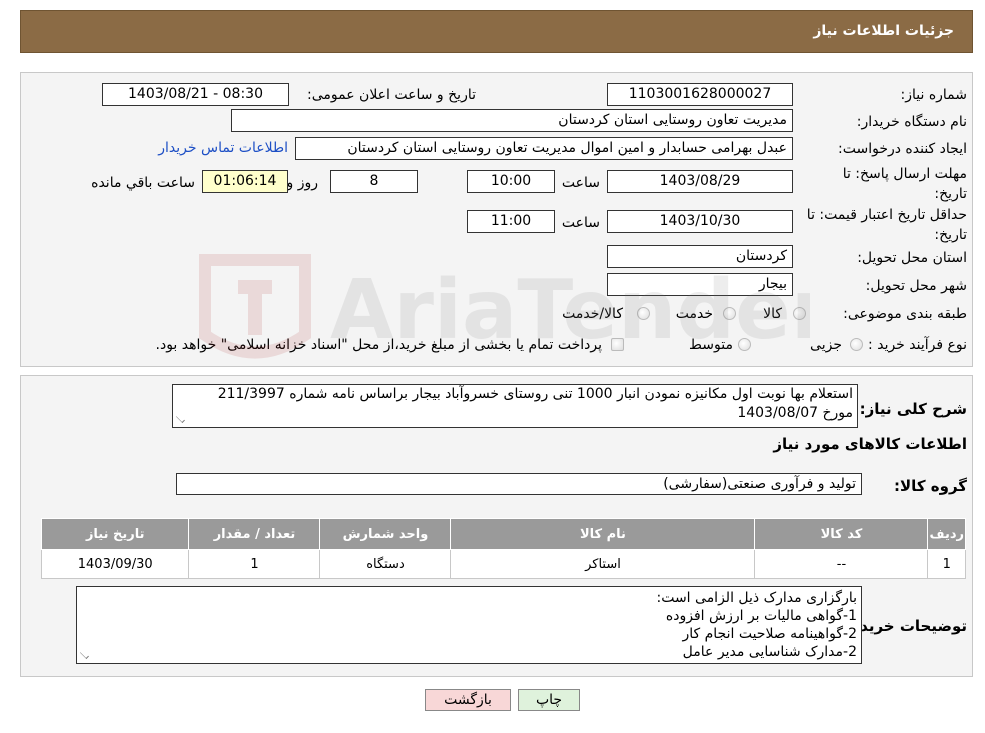 Image resolution: width=985 pixels, height=733 pixels. I want to click on need-number-label: شماره نیاز:, so click(934, 95).